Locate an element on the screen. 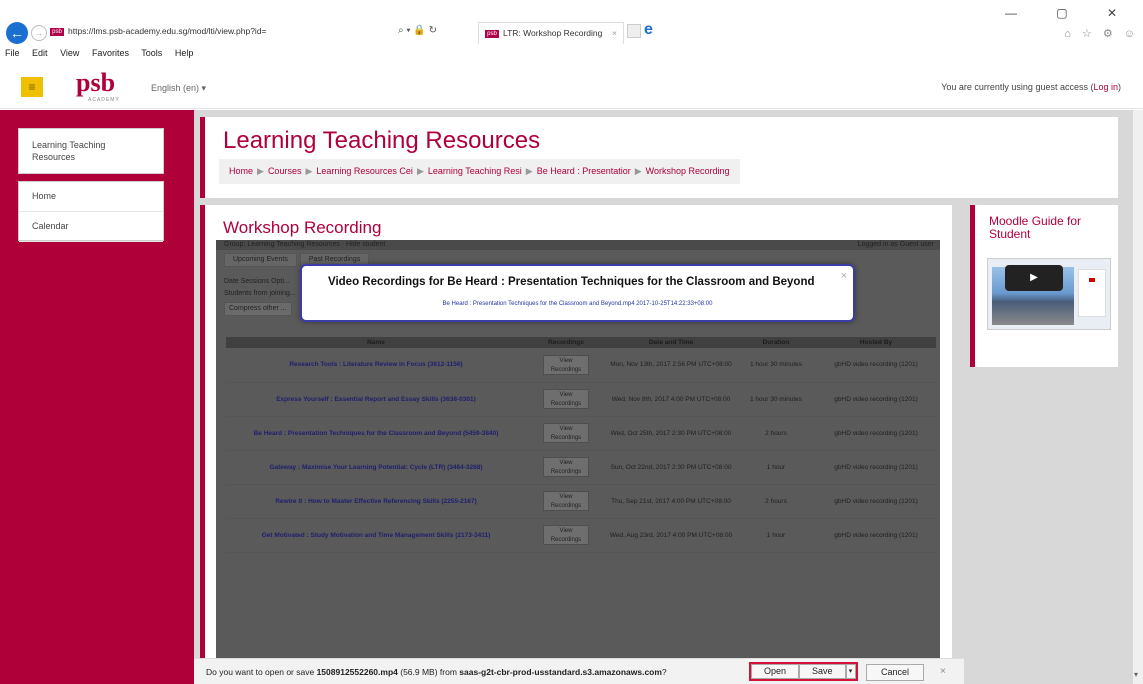 This screenshot has height=684, width=1143. login-link: Log in is located at coordinates (1105, 87).